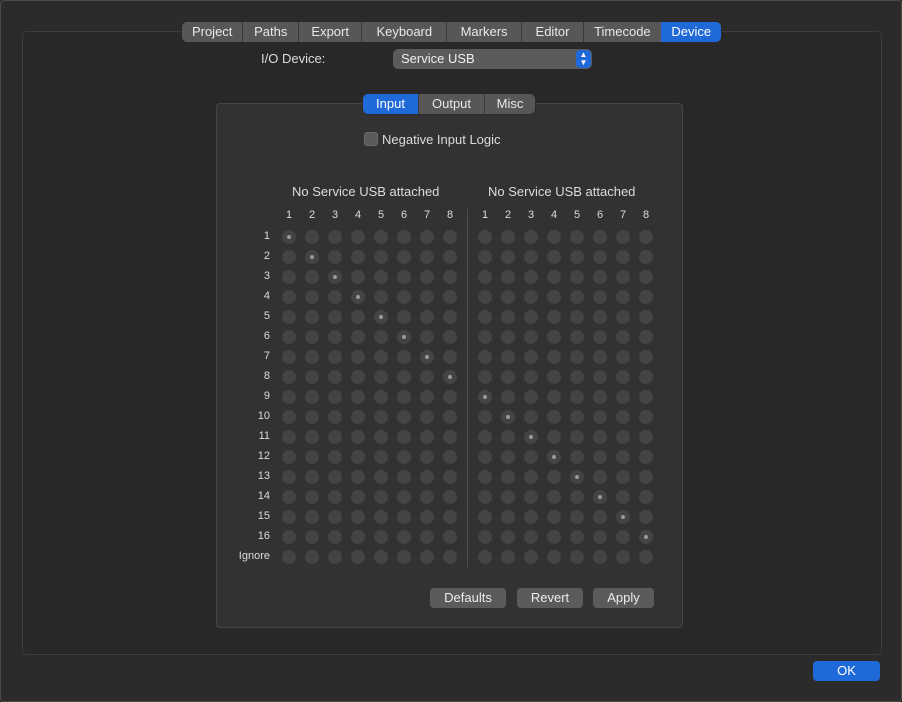 This screenshot has height=702, width=902. What do you see at coordinates (270, 32) in the screenshot?
I see `tab-paths: Paths` at bounding box center [270, 32].